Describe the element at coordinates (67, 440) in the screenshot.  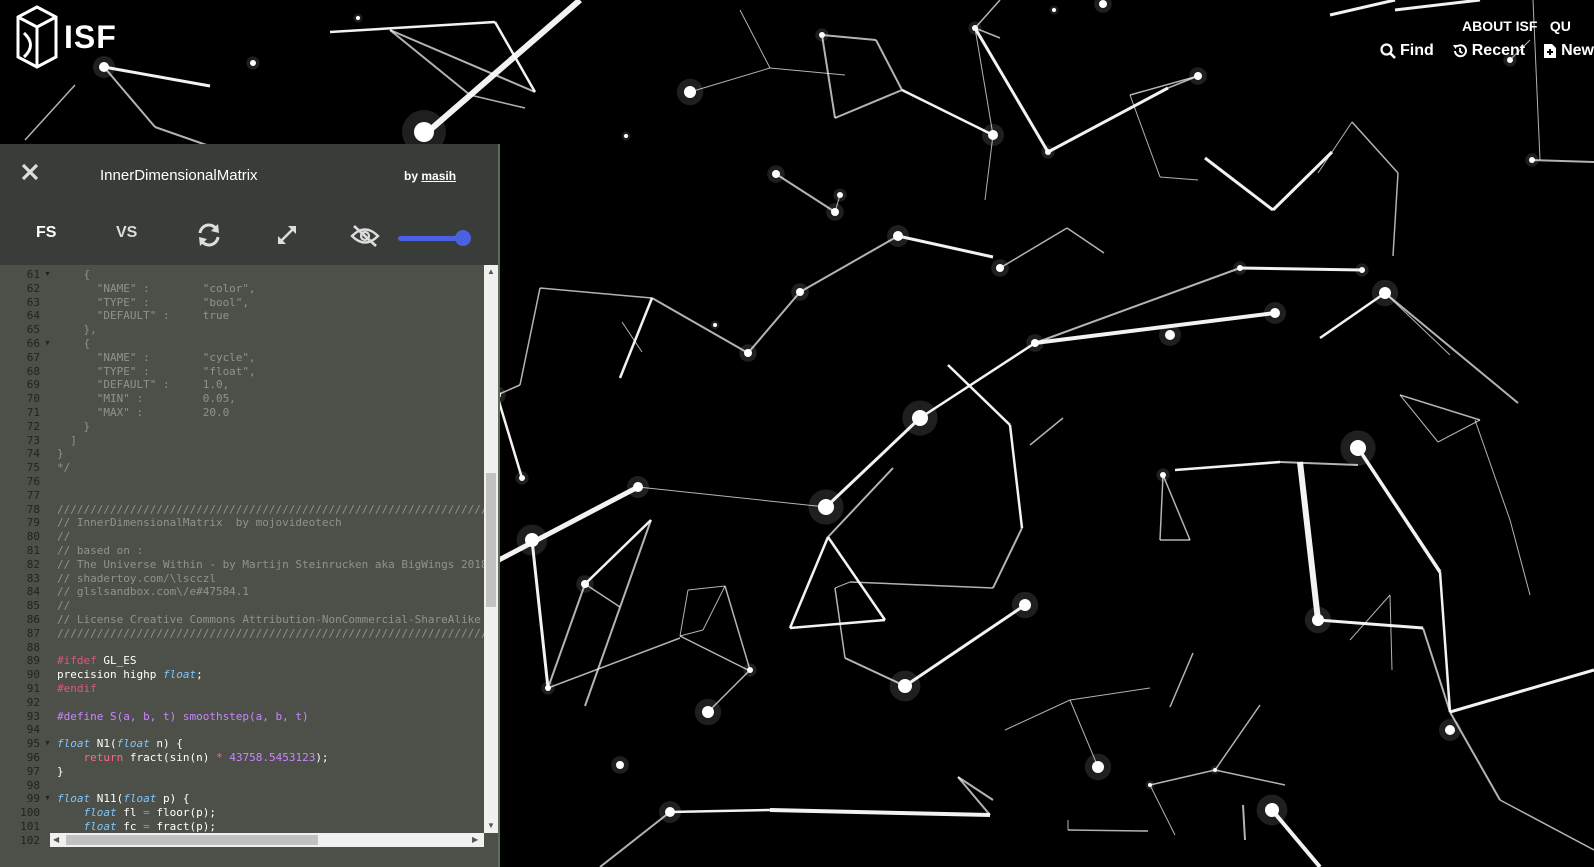
I see `code-line: ]` at that location.